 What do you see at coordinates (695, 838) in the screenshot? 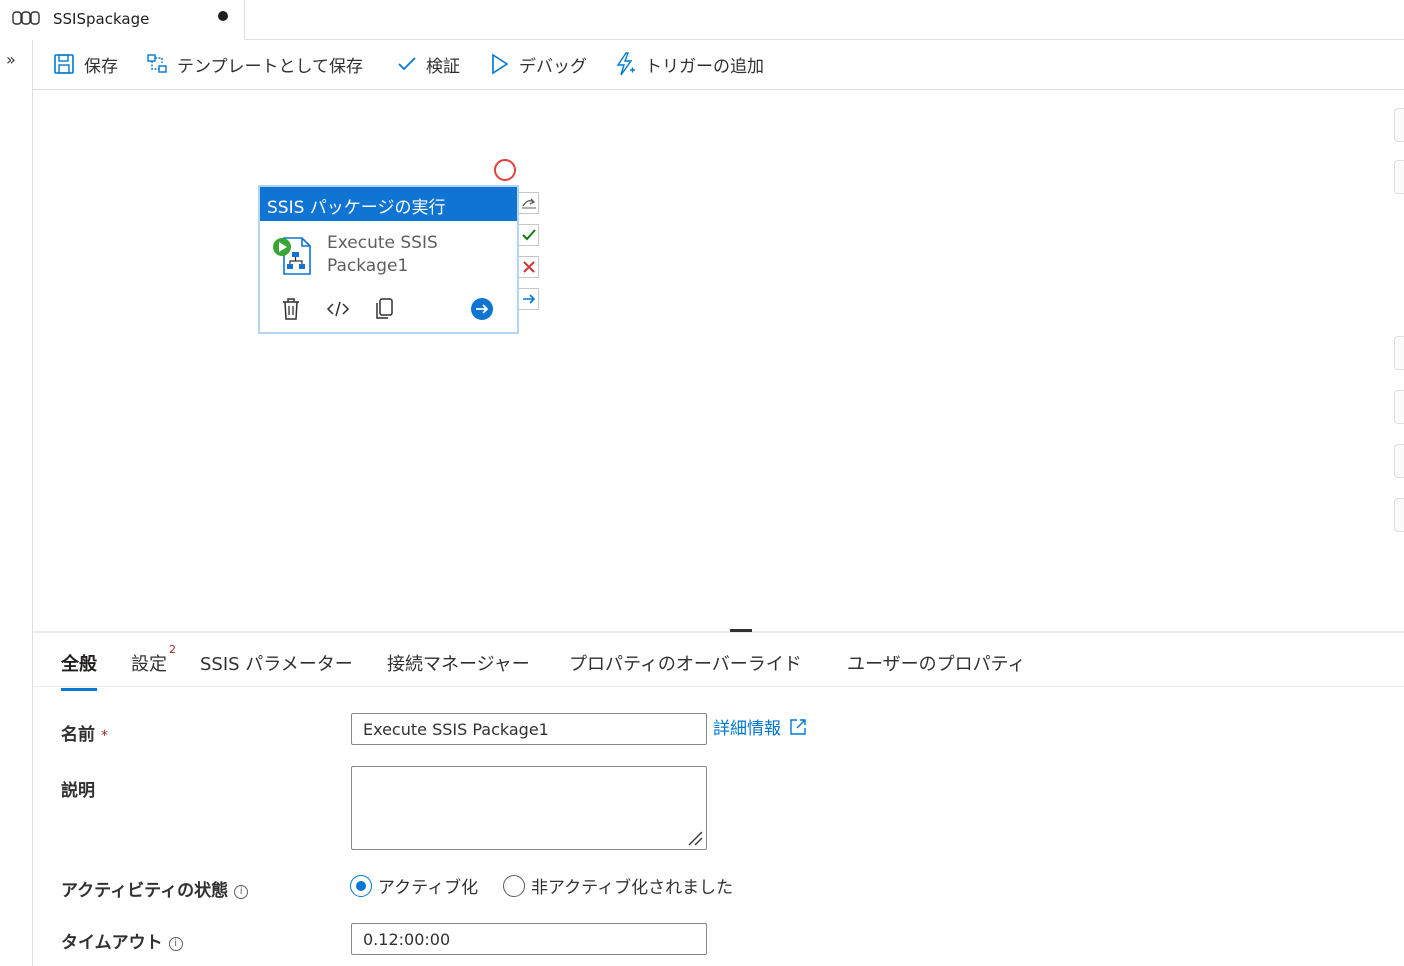
I see `resize-handle-icon` at bounding box center [695, 838].